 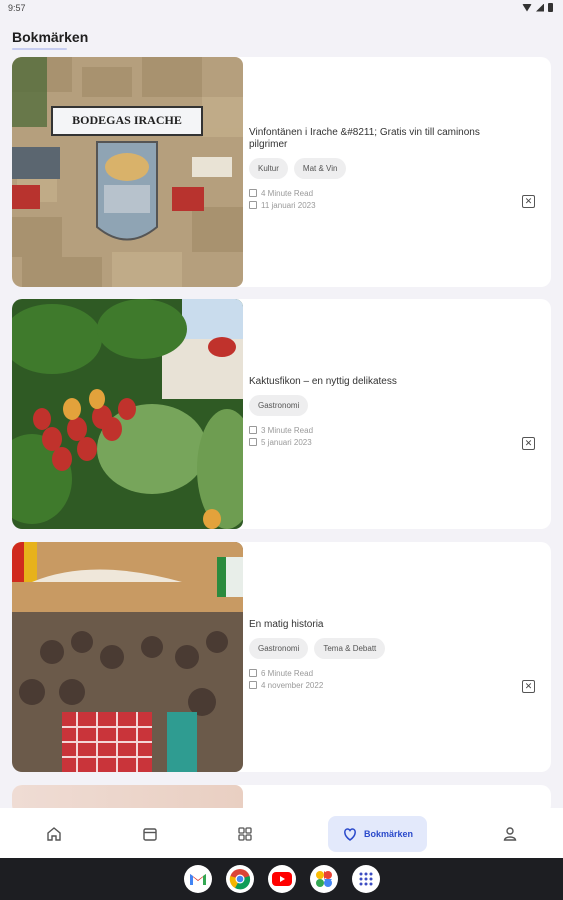 I want to click on nav-profile, so click(x=510, y=834).